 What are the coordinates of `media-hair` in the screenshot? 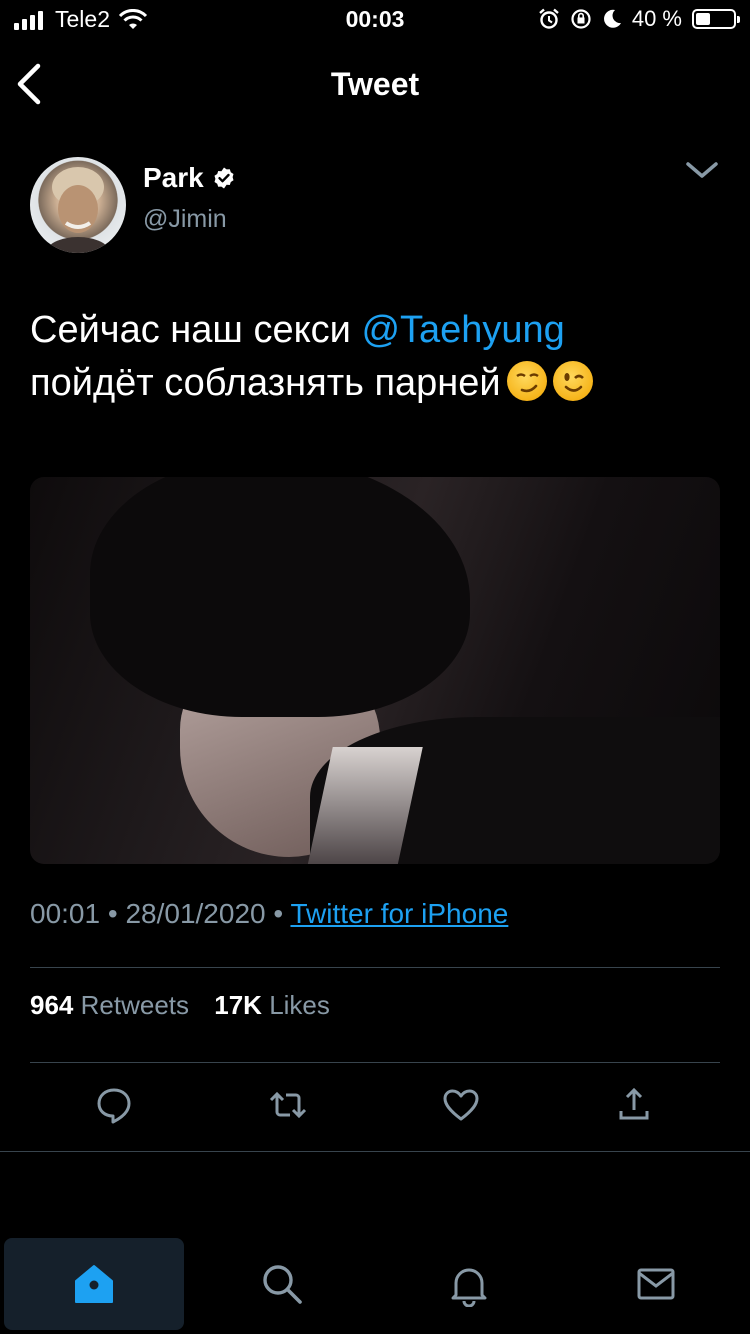 It's located at (280, 597).